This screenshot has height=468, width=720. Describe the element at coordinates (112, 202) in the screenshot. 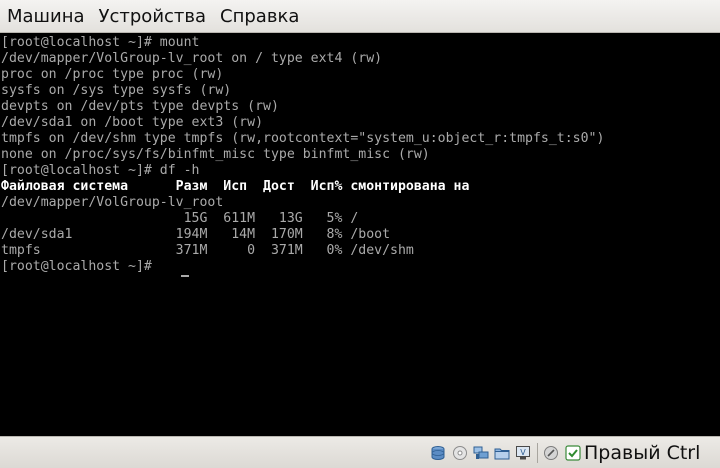

I see `terminal-line: /dev/mapper/VolGroup-lv_root` at that location.